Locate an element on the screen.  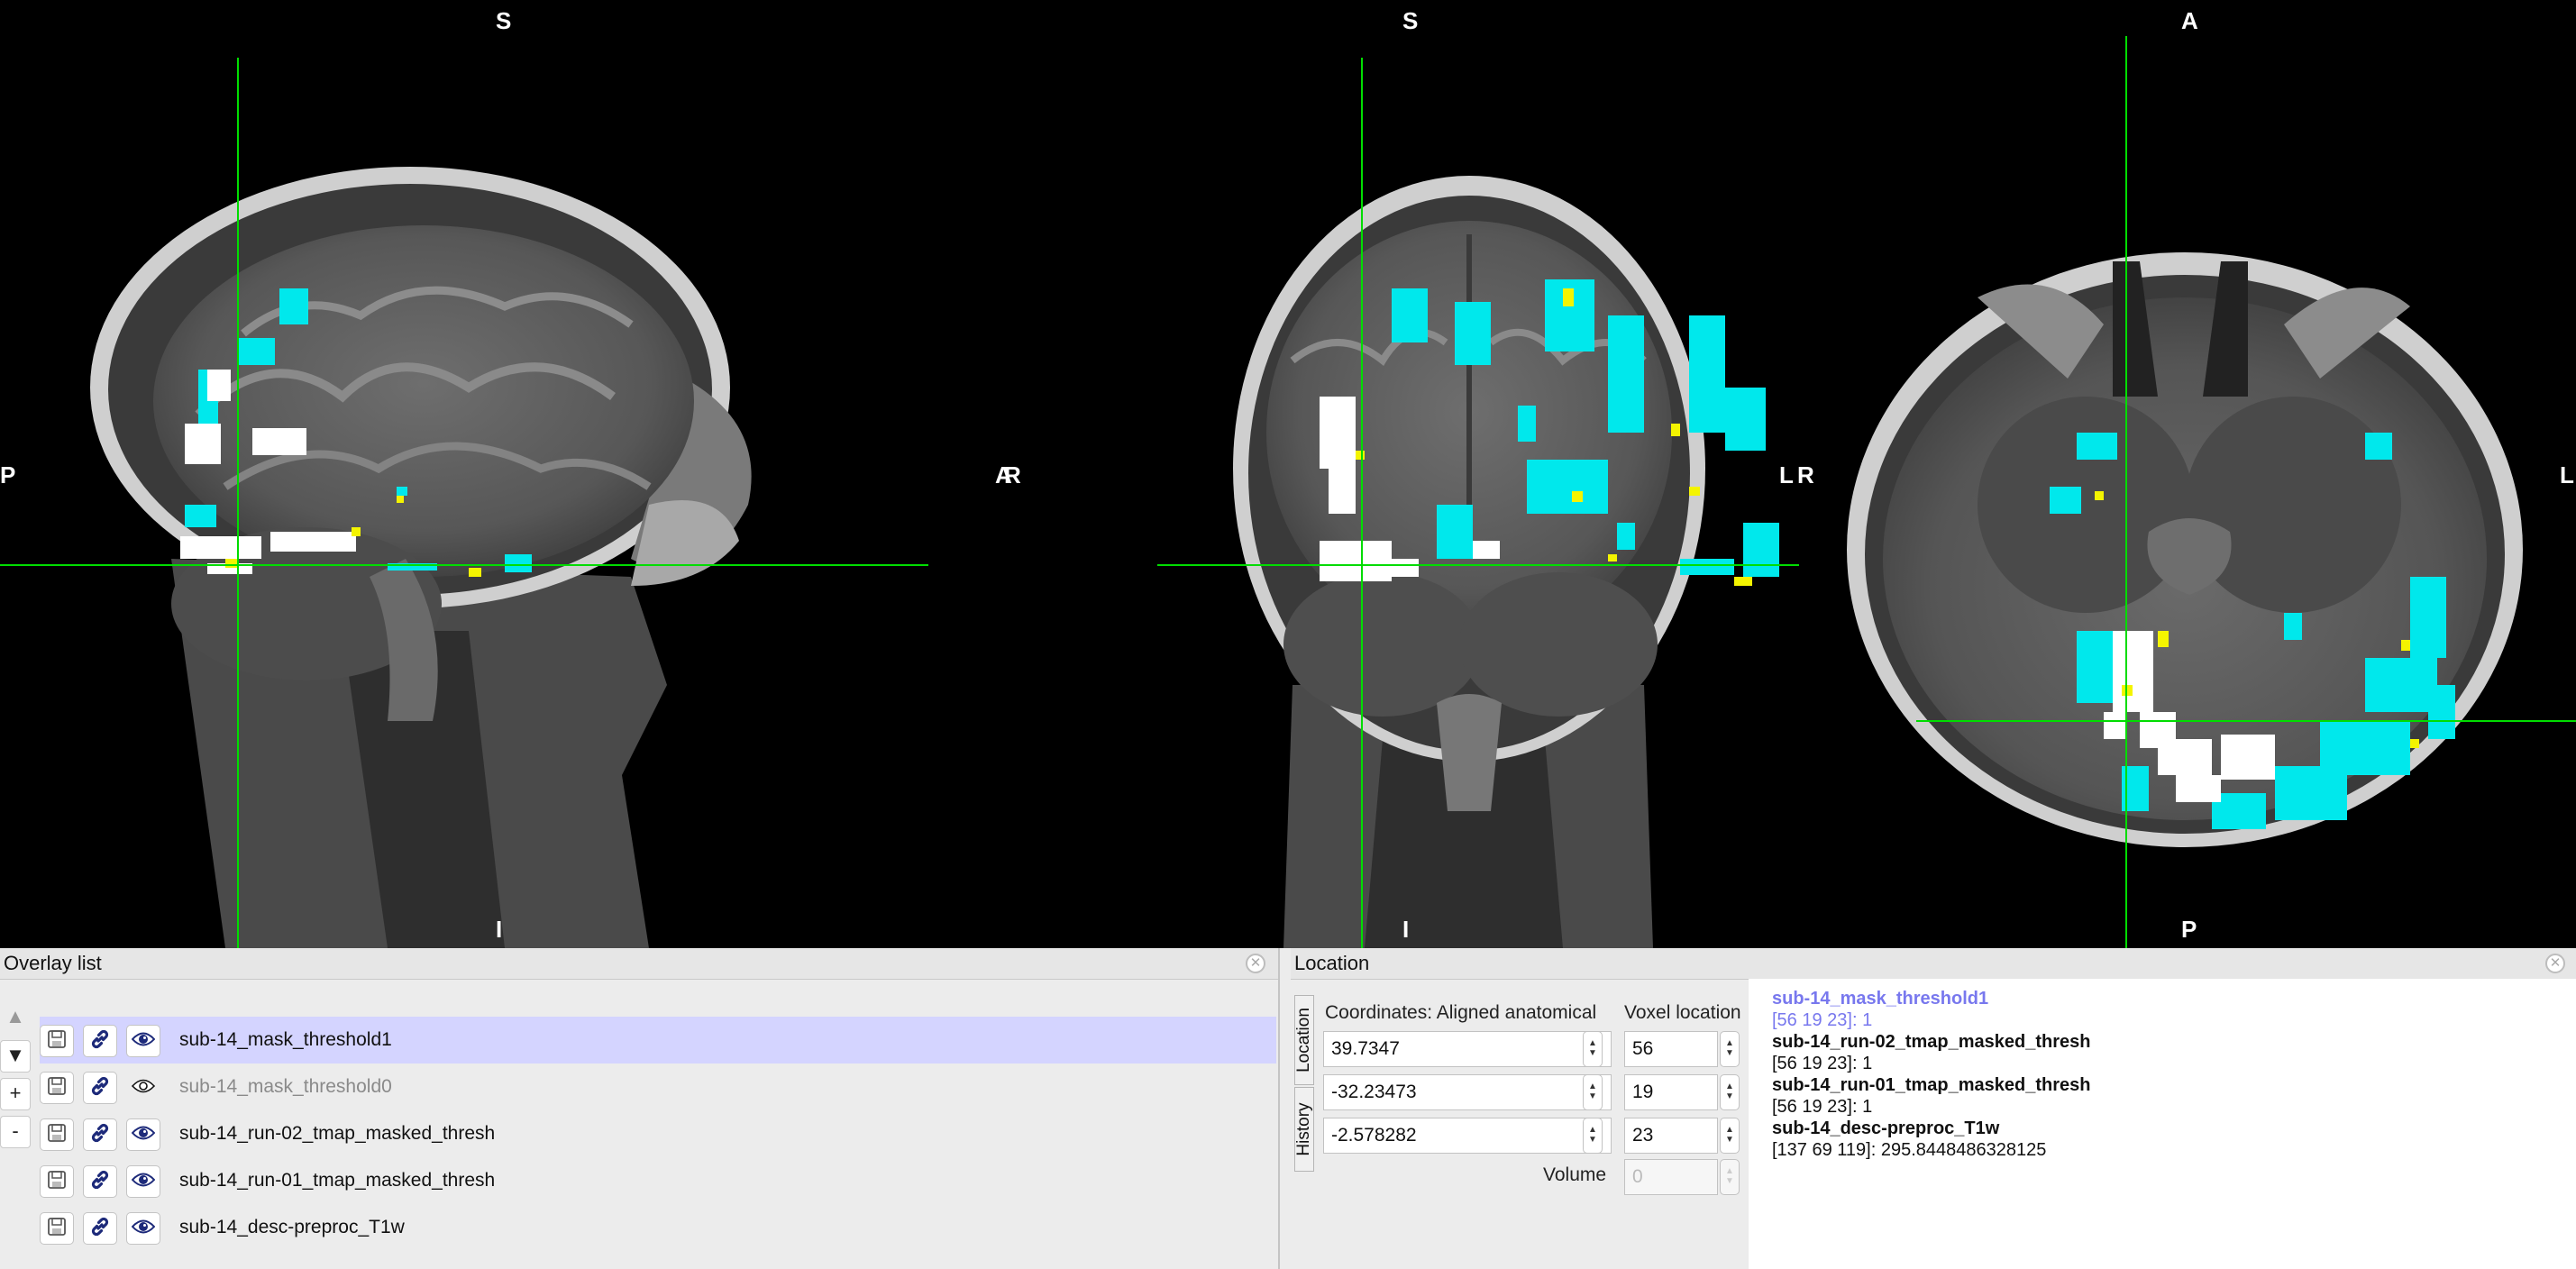
overlay-name: sub-14_run-02_tmap_masked_thresh is located at coordinates (337, 1133).